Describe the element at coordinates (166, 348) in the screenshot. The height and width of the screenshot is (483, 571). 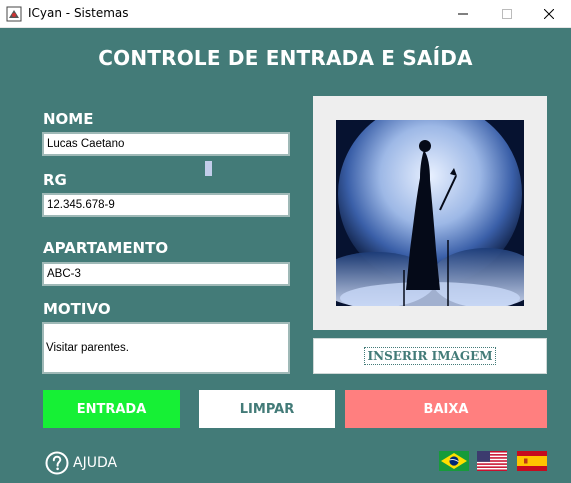
I see `motivo-textarea: Visitar parentes.` at that location.